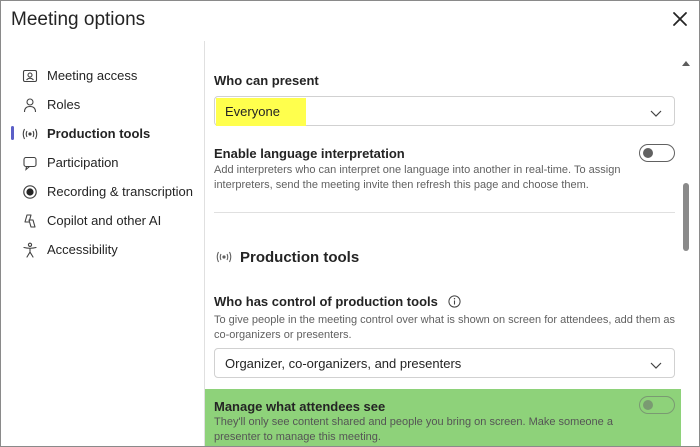 This screenshot has height=447, width=700. Describe the element at coordinates (657, 405) in the screenshot. I see `manage-attendees-toggle` at that location.